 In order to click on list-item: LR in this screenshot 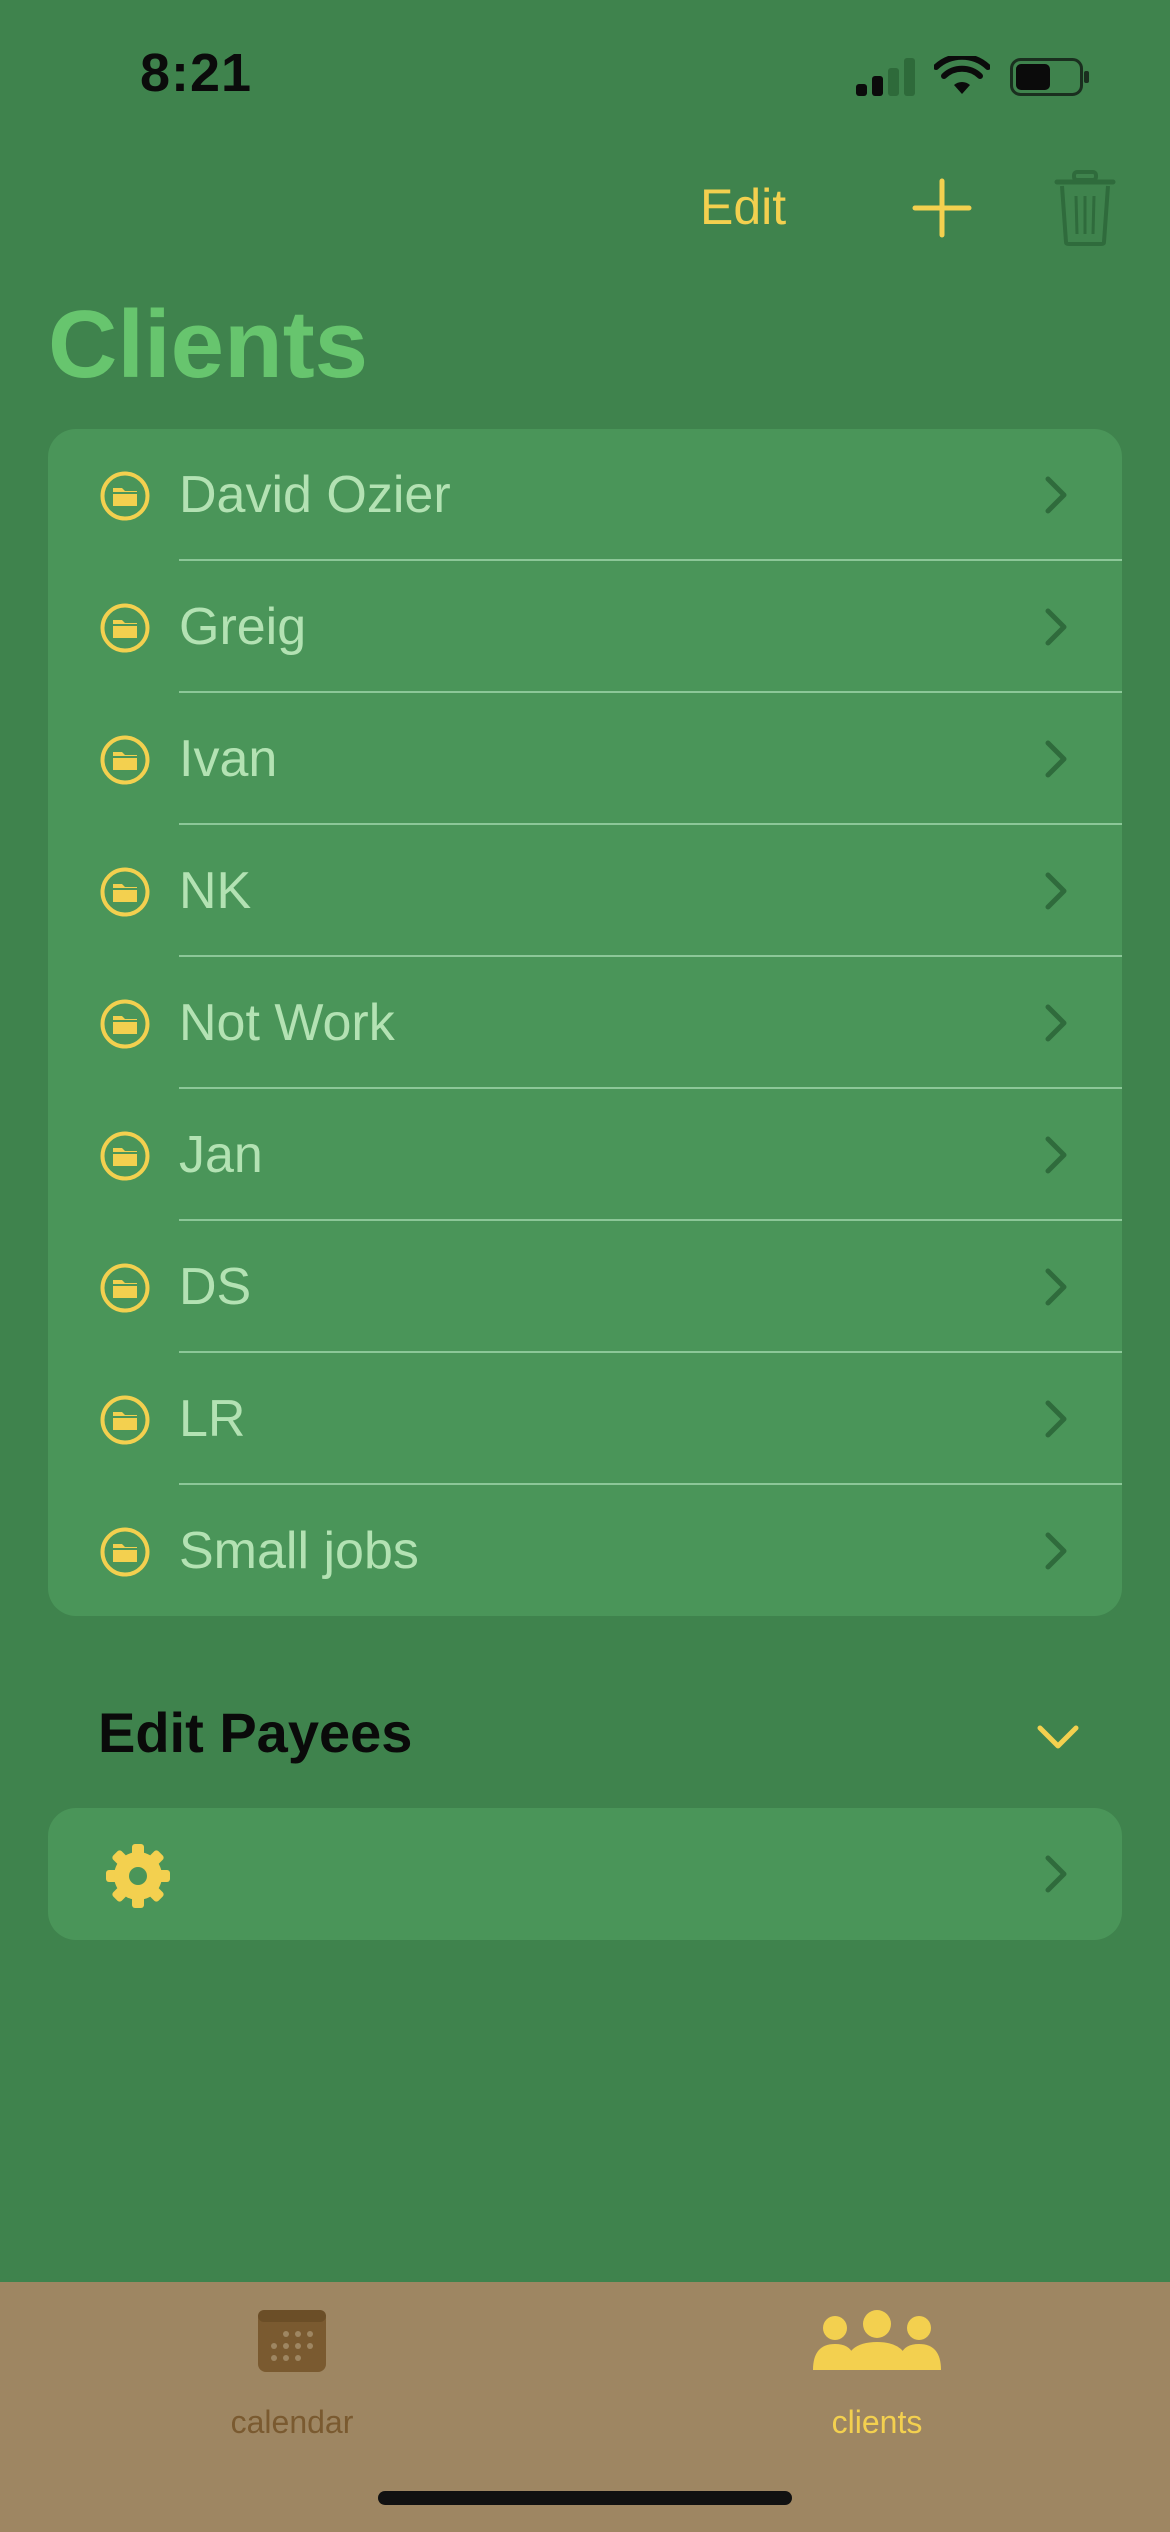, I will do `click(585, 1419)`.